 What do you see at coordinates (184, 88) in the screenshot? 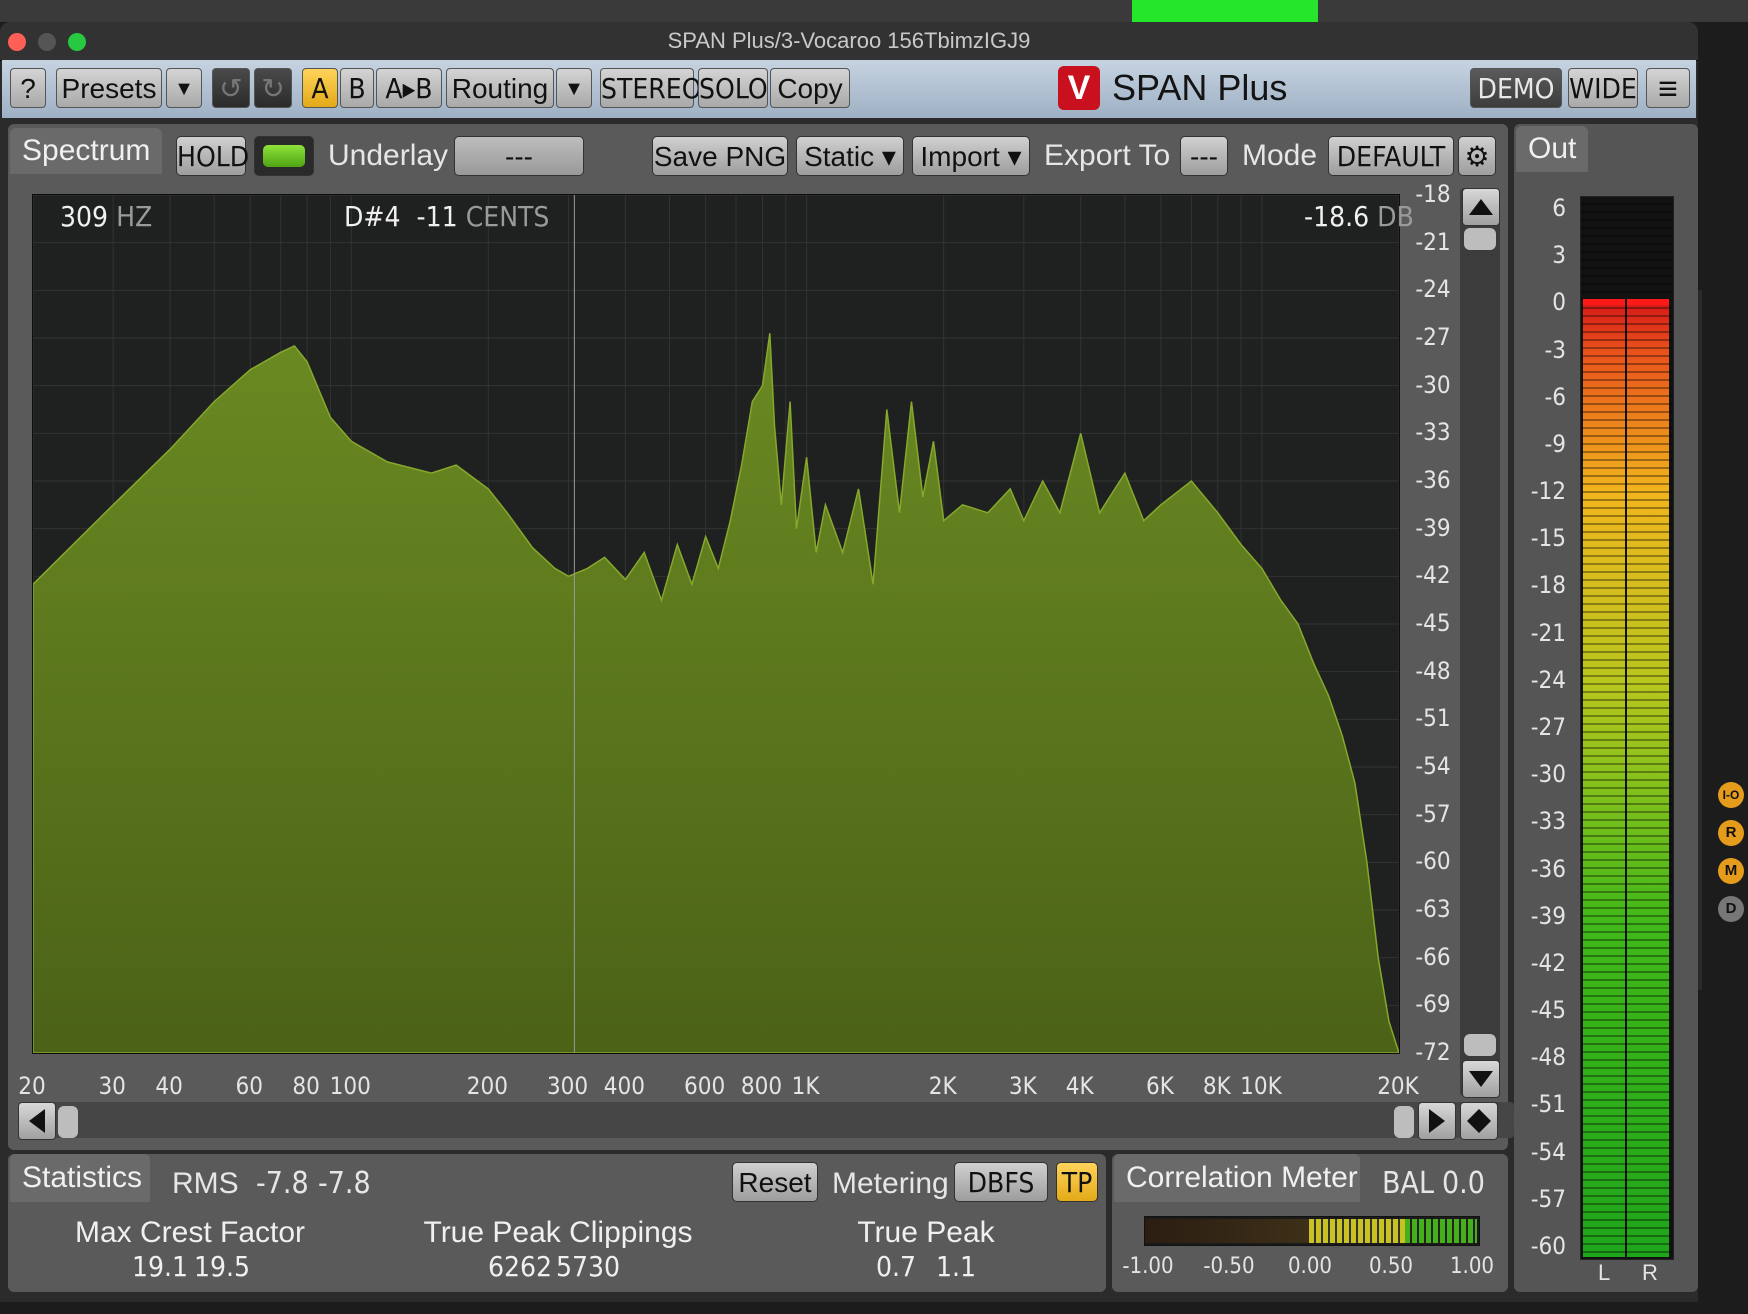
I see `presets-dropdown: ▼` at bounding box center [184, 88].